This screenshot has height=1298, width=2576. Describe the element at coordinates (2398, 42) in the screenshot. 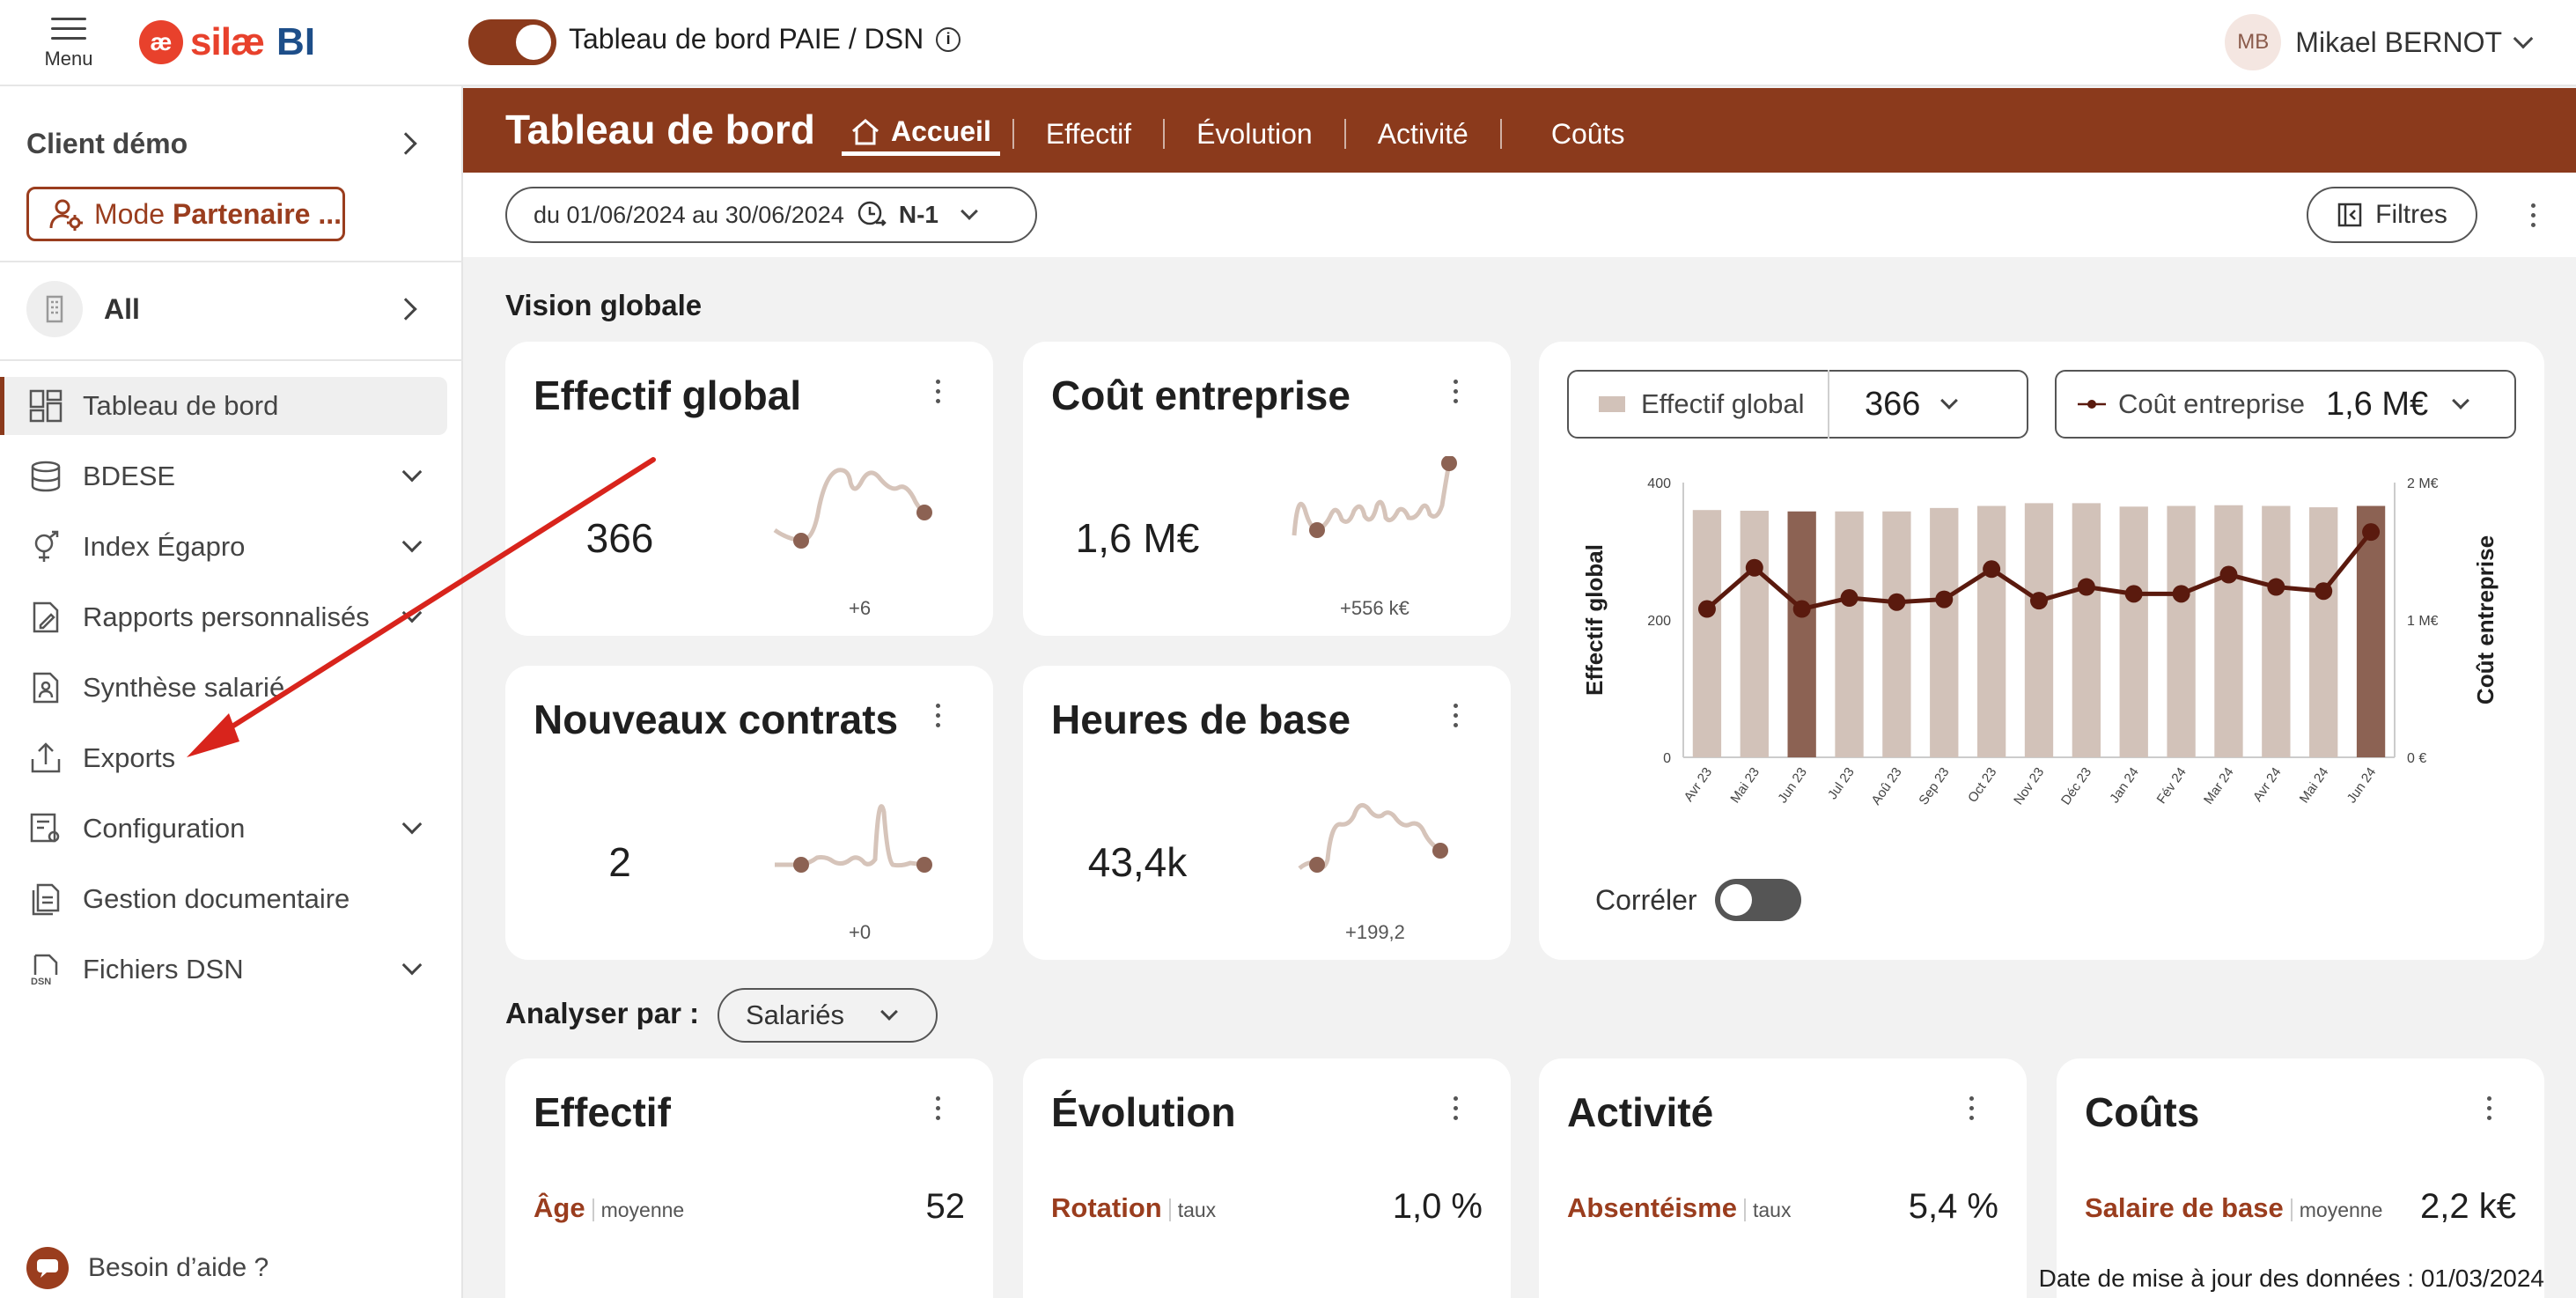

I see `user-name: Mikael BERNOT` at that location.